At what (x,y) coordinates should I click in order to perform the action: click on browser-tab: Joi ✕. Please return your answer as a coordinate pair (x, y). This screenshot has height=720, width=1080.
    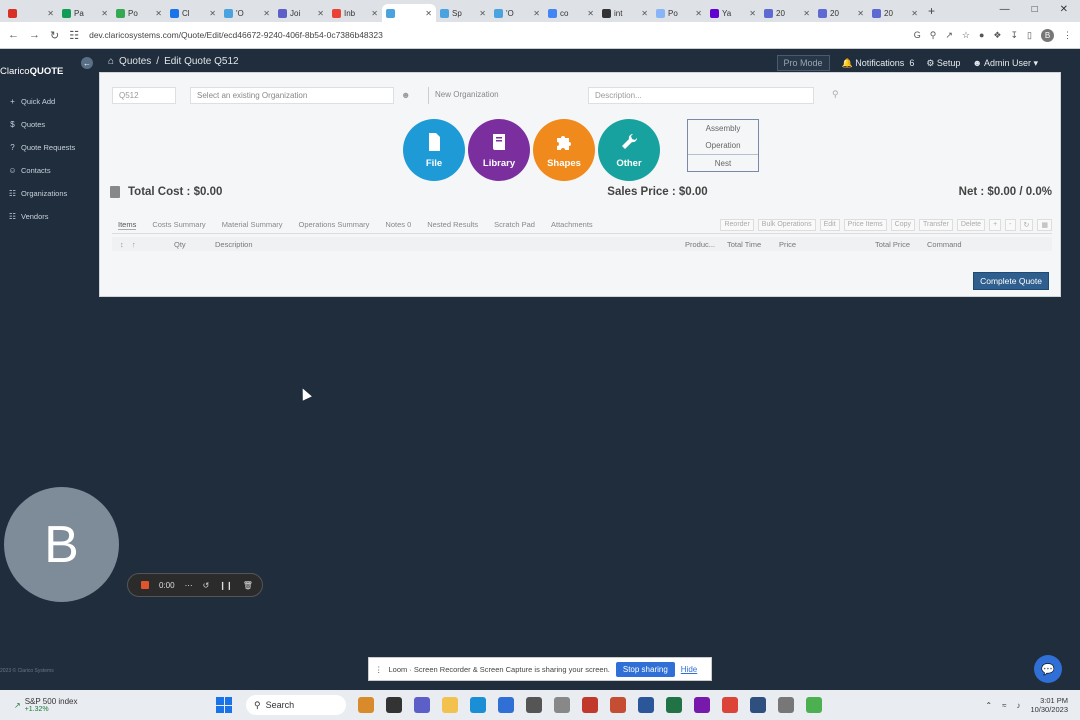
    Looking at the image, I should click on (301, 13).